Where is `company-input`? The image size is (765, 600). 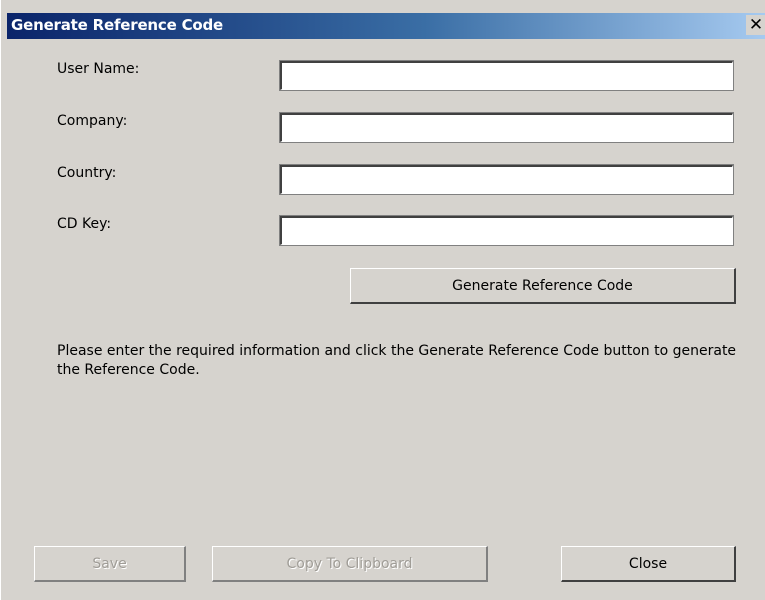 company-input is located at coordinates (506, 127).